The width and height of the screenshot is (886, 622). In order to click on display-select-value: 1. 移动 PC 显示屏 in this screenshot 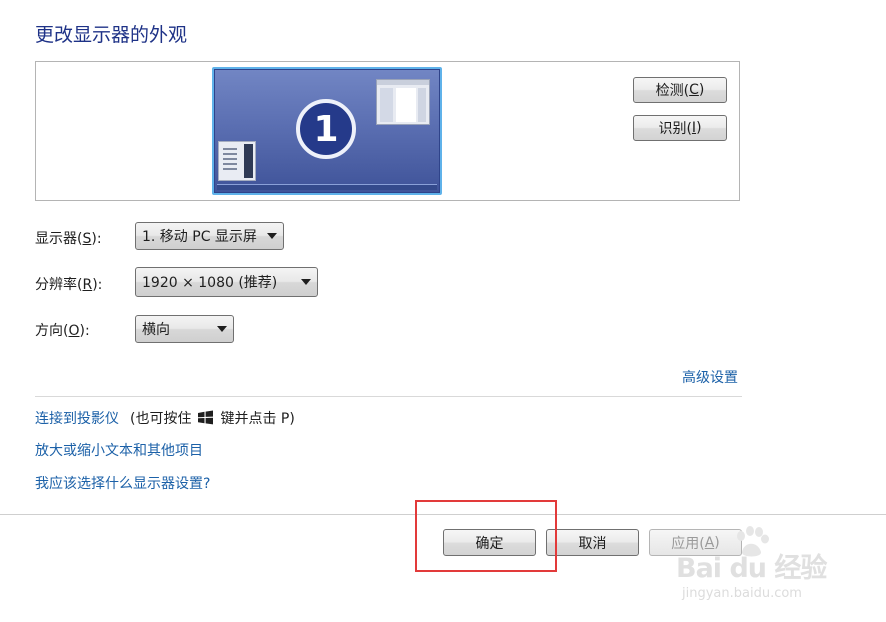, I will do `click(199, 237)`.